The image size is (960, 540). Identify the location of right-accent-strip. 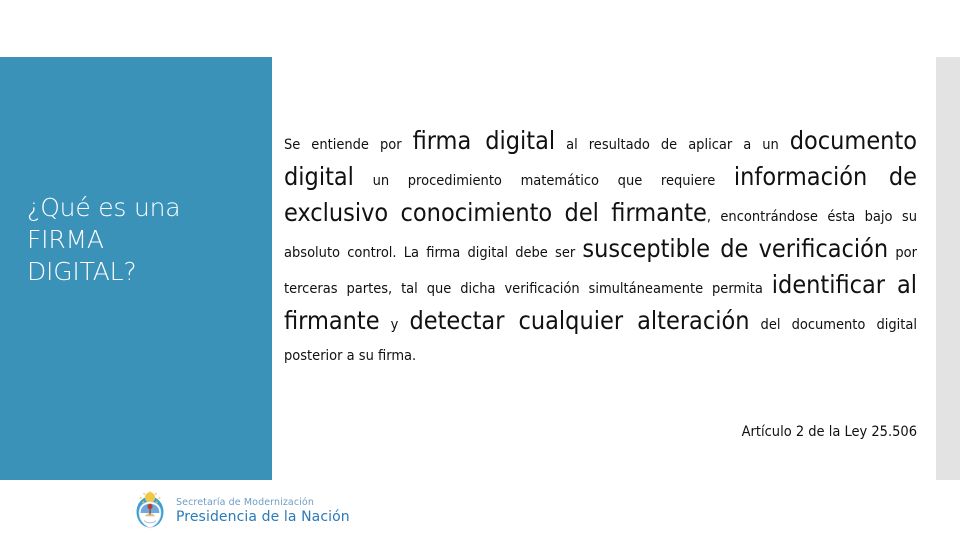
(948, 268).